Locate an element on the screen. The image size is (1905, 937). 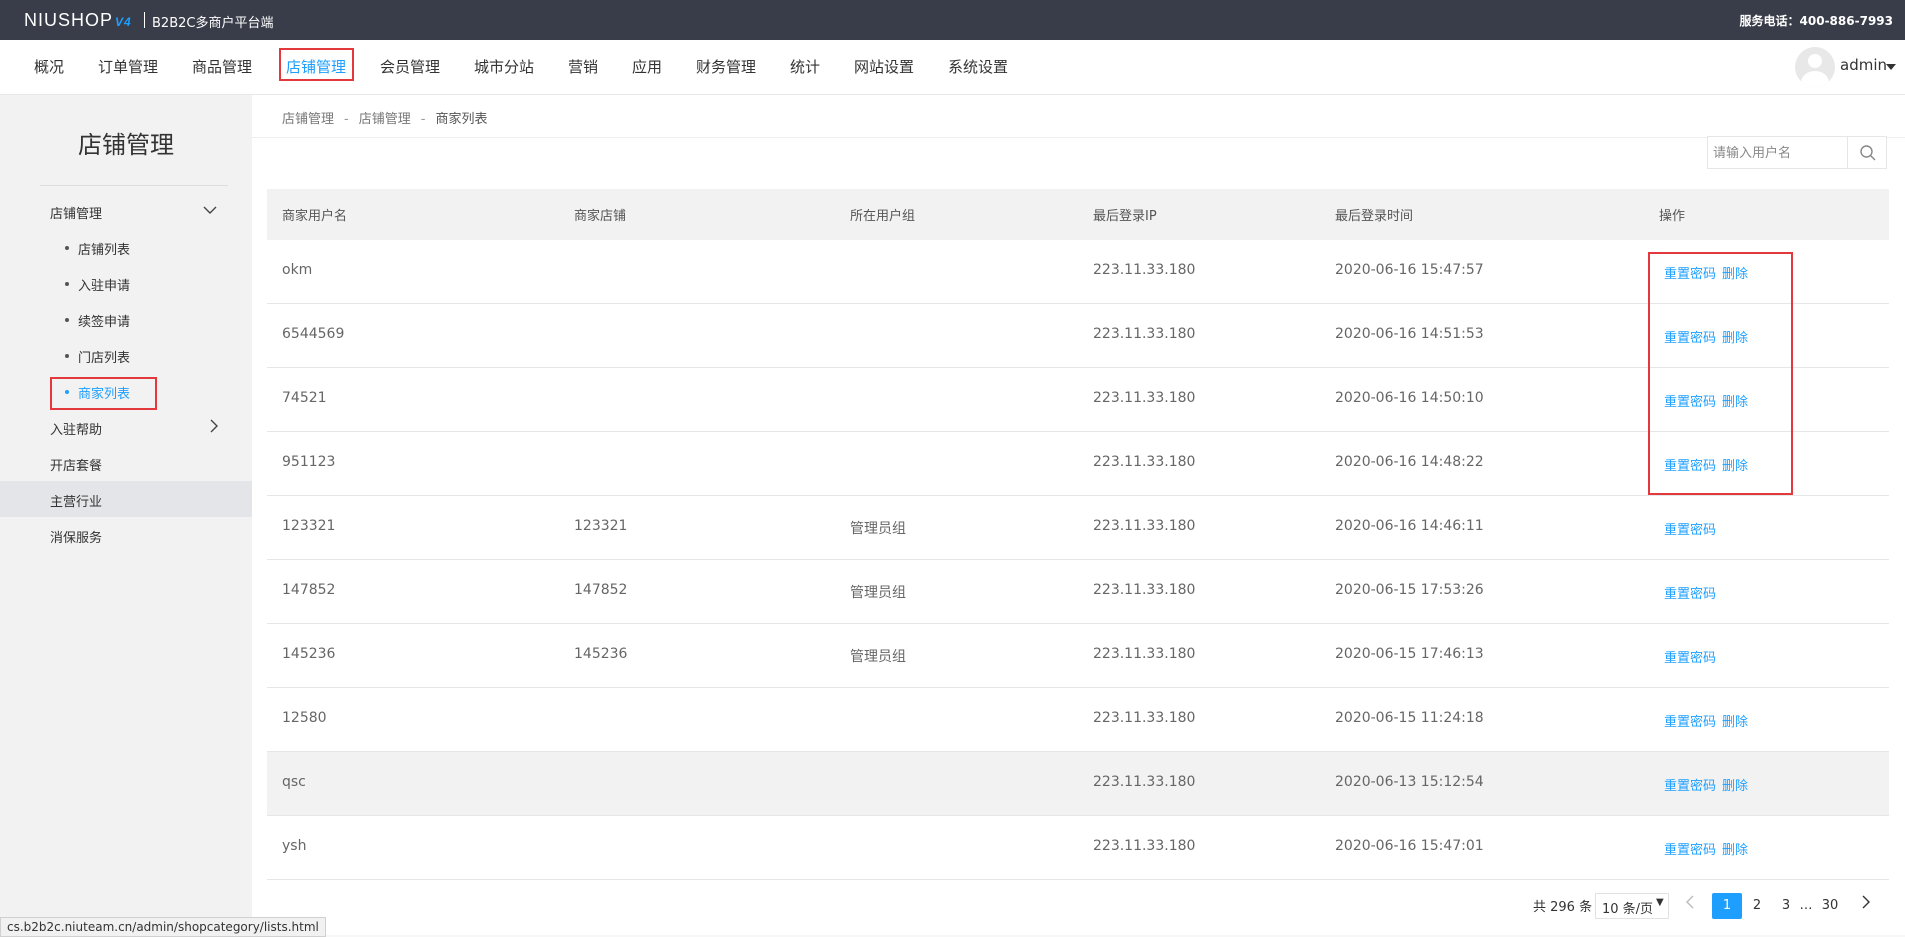
breadcrumb-divider is located at coordinates (1078, 137).